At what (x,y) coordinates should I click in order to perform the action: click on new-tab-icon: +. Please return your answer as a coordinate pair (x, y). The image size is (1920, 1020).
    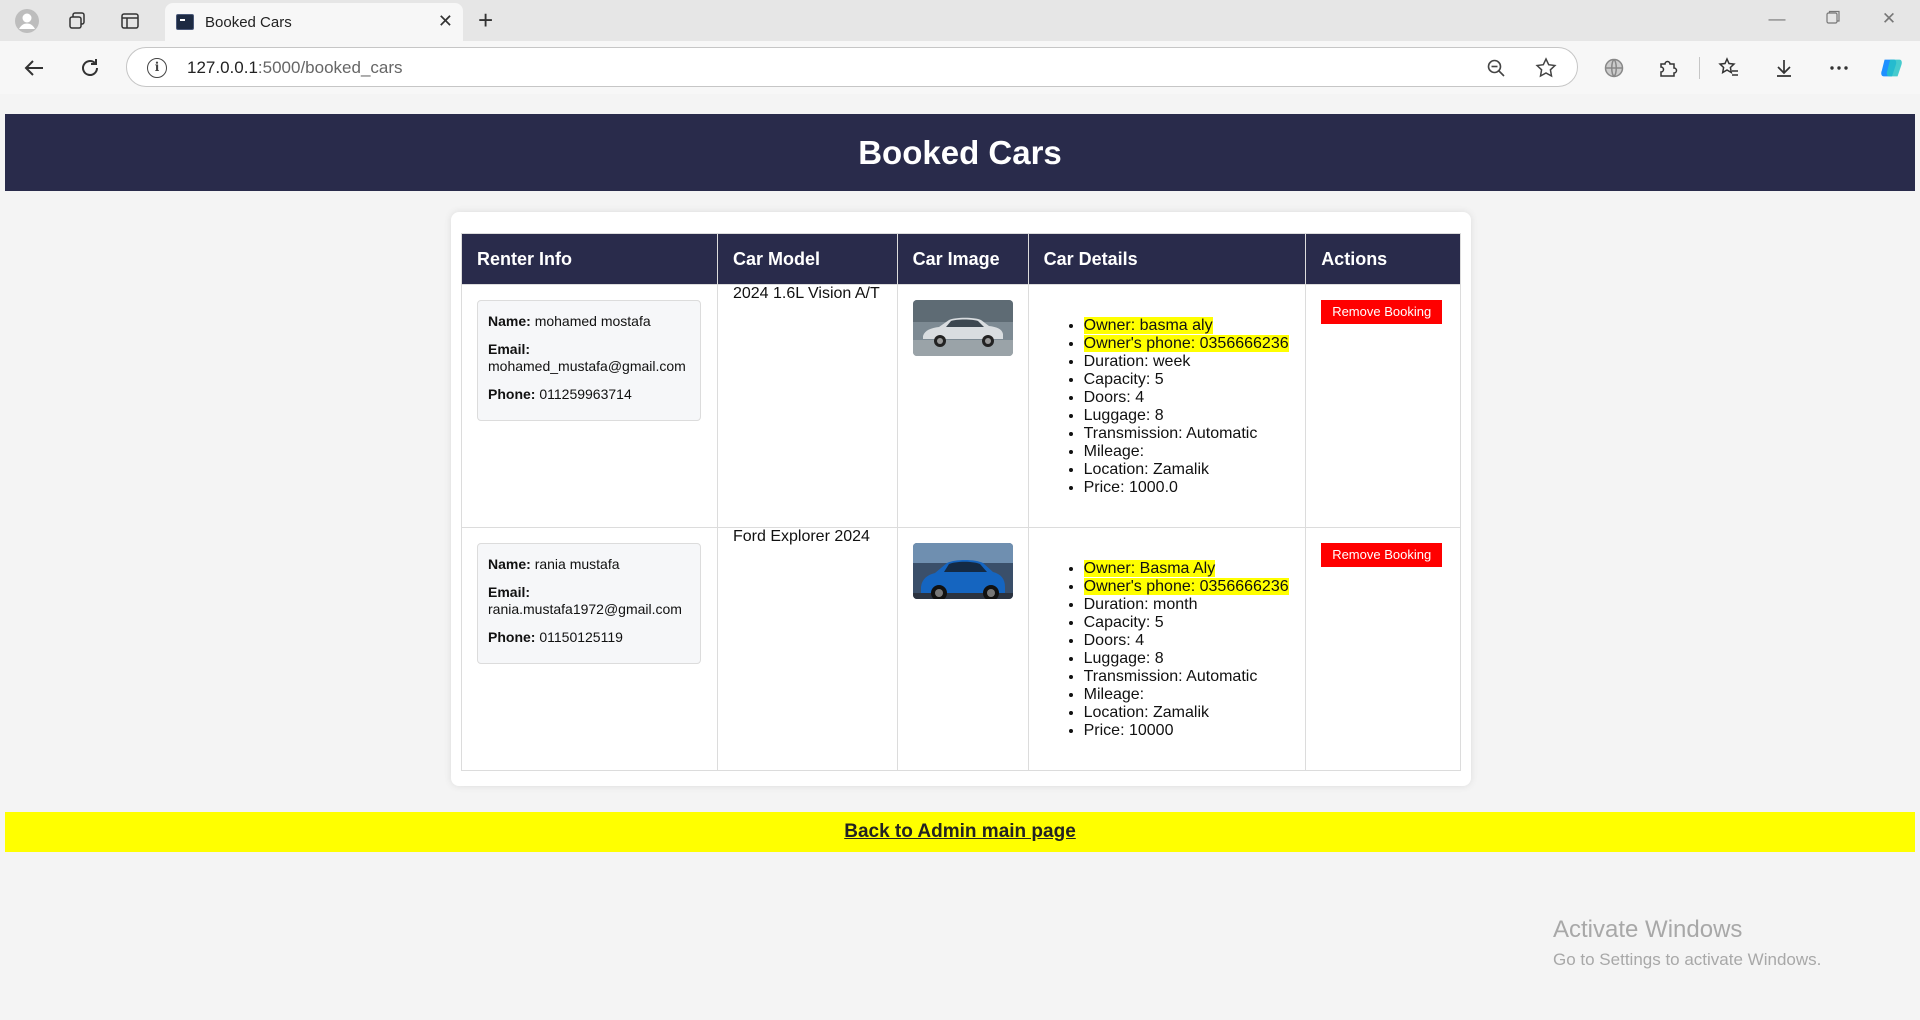
    Looking at the image, I should click on (485, 20).